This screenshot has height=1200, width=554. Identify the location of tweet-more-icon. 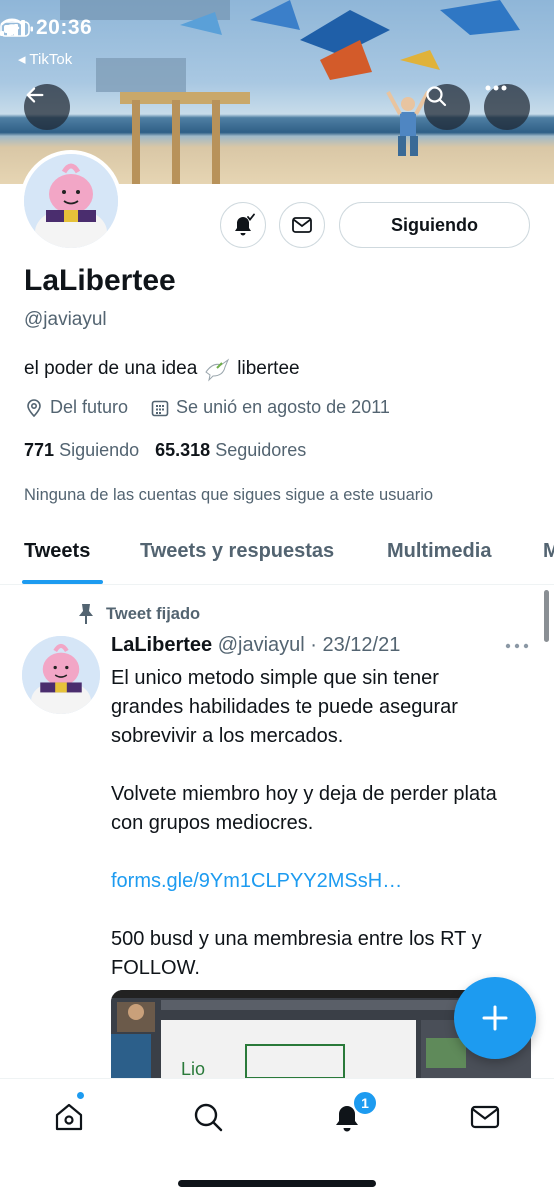
(517, 646).